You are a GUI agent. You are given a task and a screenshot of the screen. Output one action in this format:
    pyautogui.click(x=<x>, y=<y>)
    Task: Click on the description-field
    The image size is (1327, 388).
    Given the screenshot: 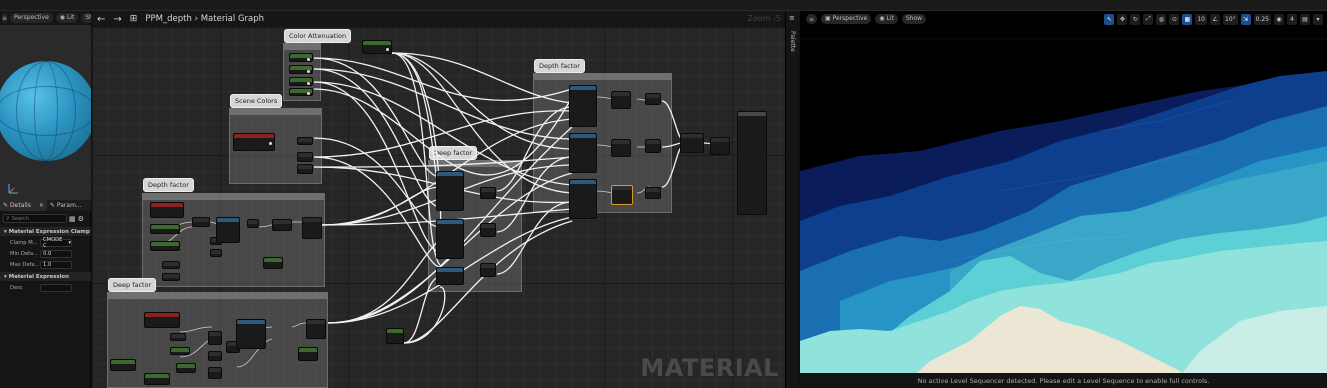 What is the action you would take?
    pyautogui.click(x=56, y=287)
    